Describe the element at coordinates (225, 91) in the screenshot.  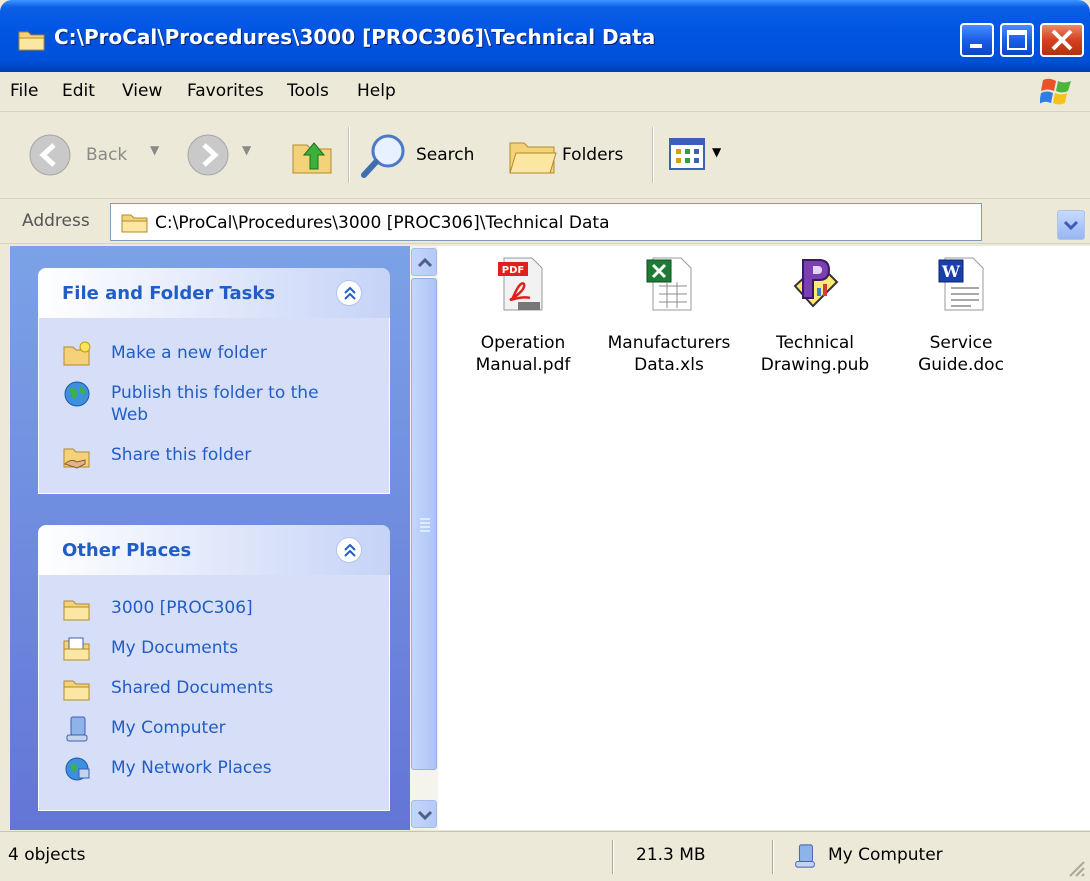
I see `menu-favorites: Favorites` at that location.